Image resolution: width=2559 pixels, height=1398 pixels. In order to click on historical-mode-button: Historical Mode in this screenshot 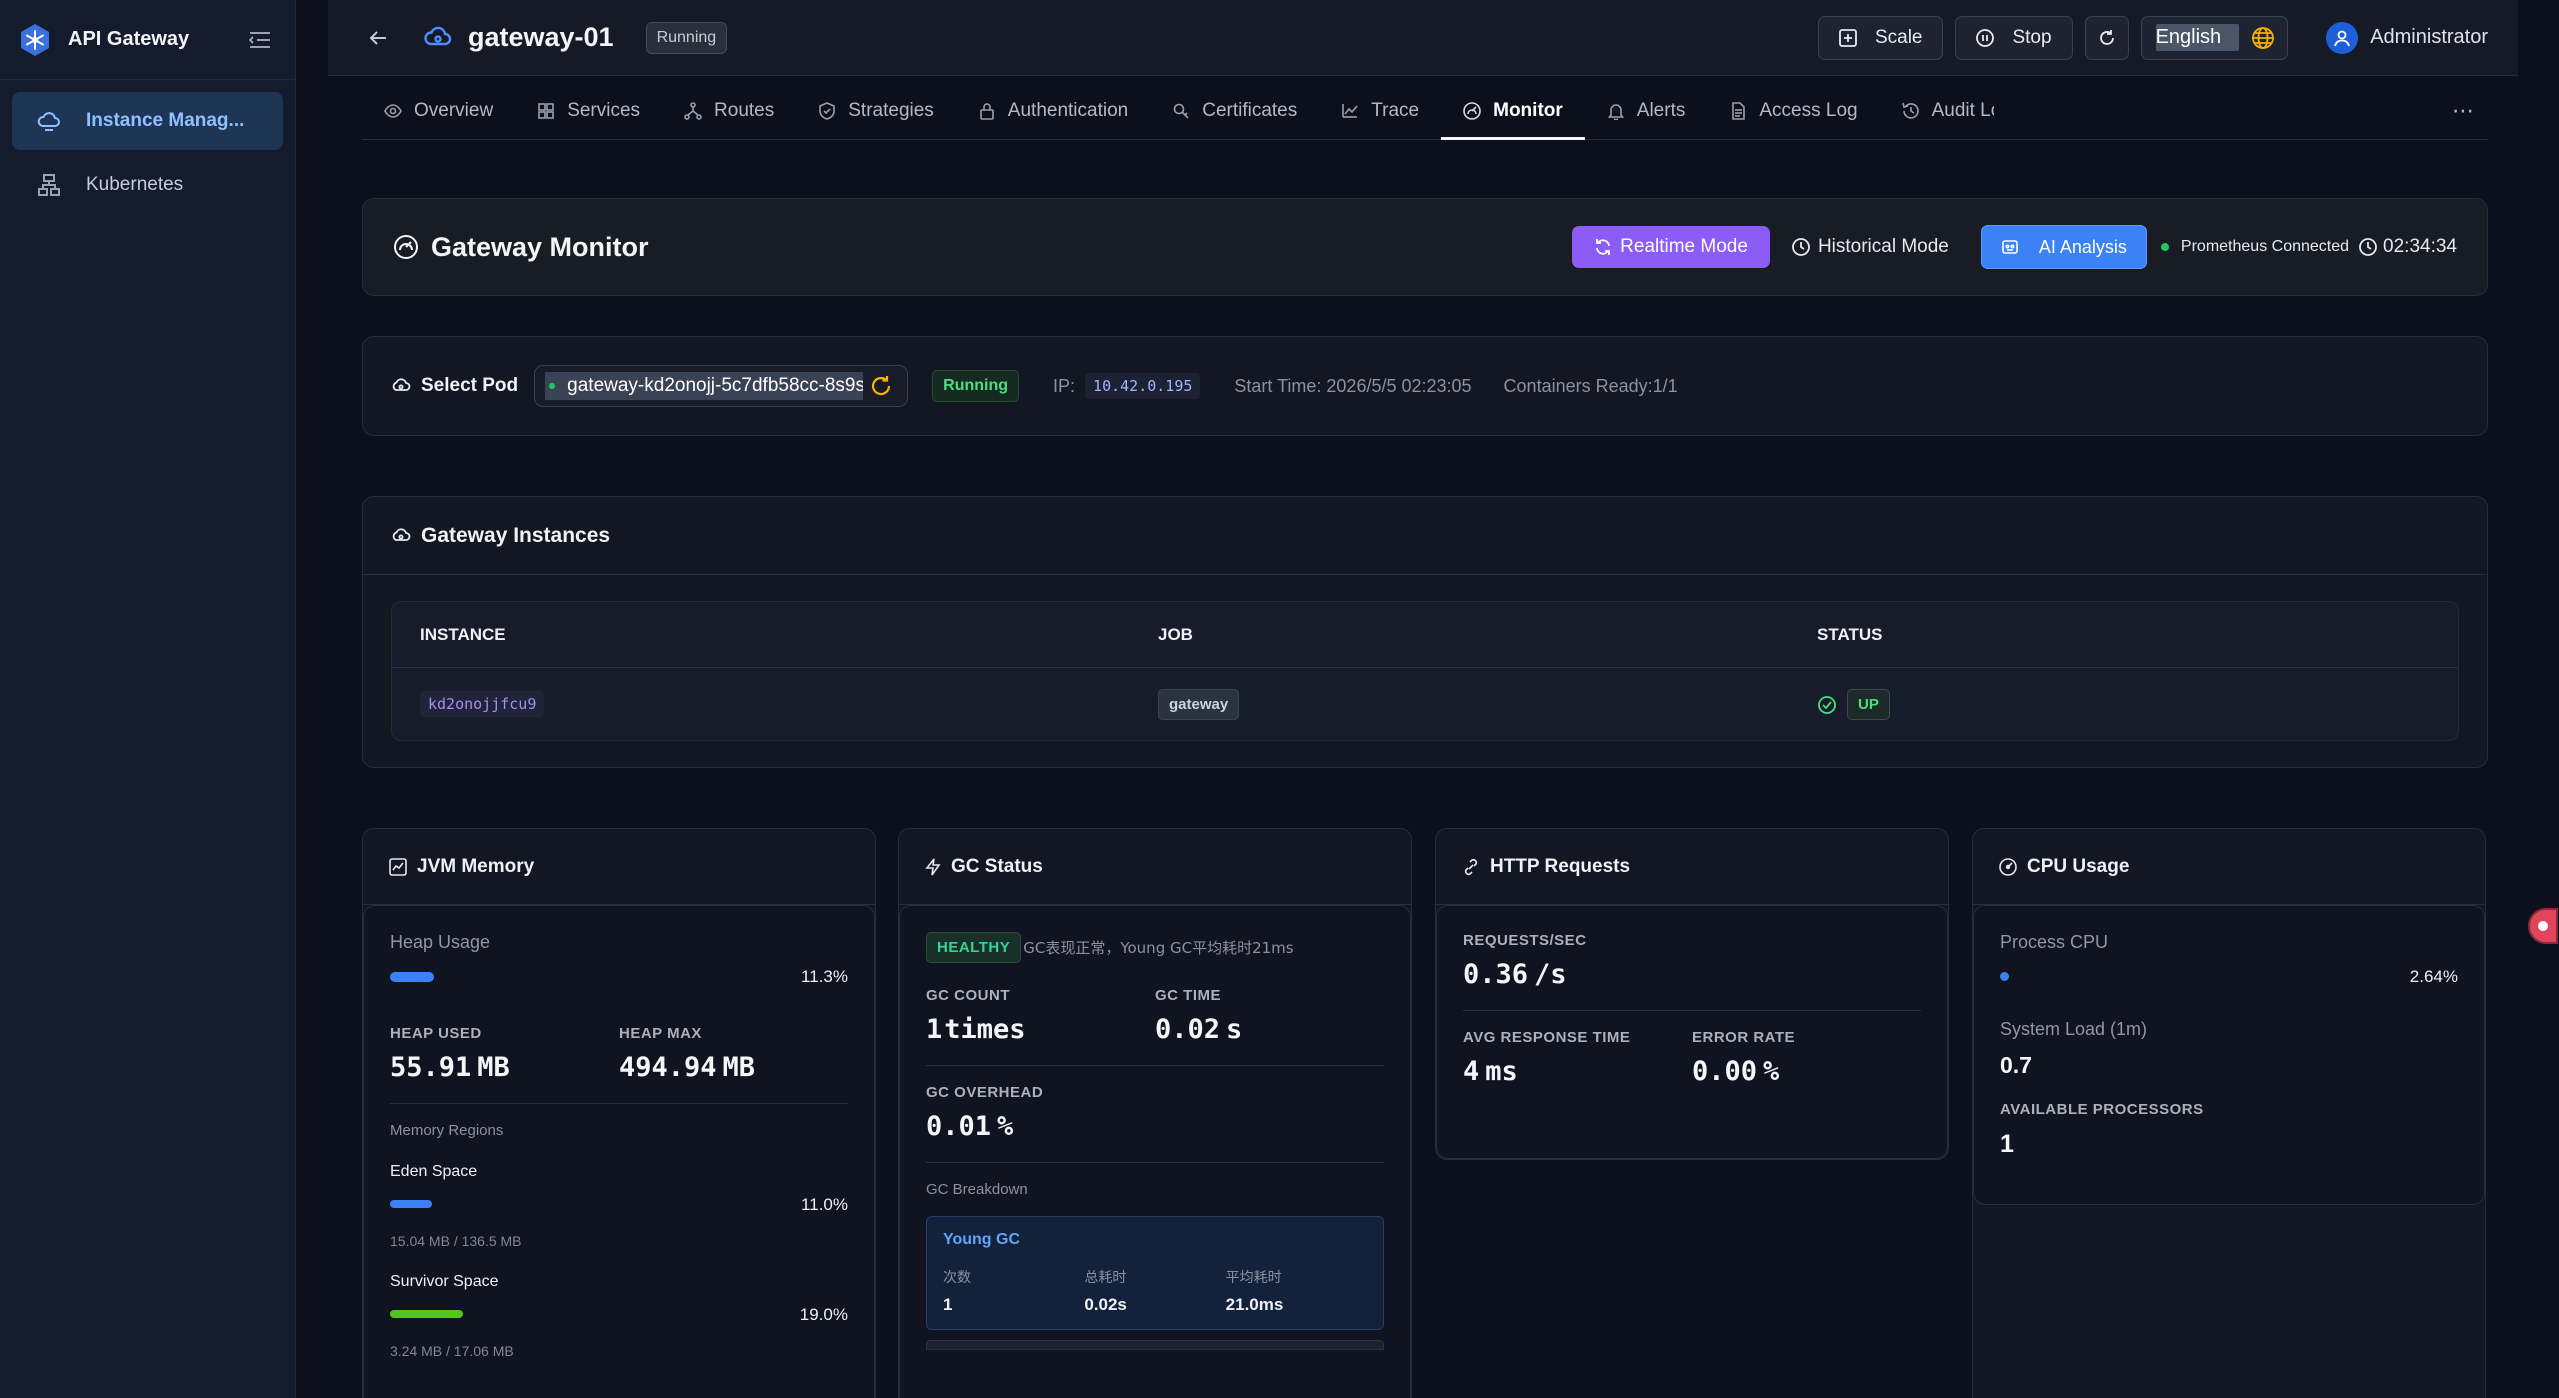, I will do `click(1870, 247)`.